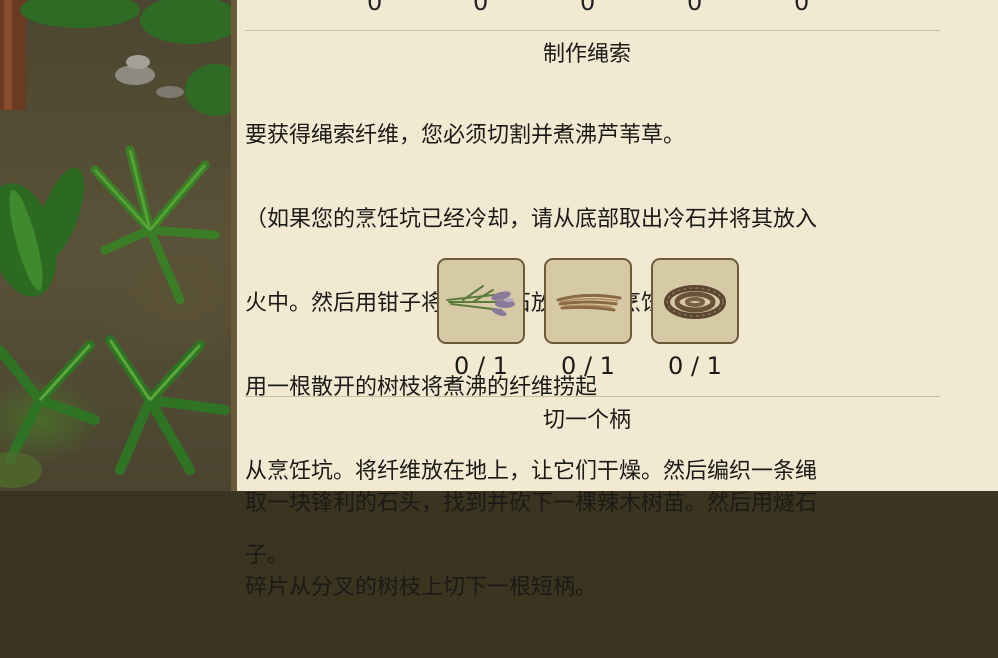 Image resolution: width=998 pixels, height=658 pixels. I want to click on required-item-fiber: 0 / 1, so click(597, 321).